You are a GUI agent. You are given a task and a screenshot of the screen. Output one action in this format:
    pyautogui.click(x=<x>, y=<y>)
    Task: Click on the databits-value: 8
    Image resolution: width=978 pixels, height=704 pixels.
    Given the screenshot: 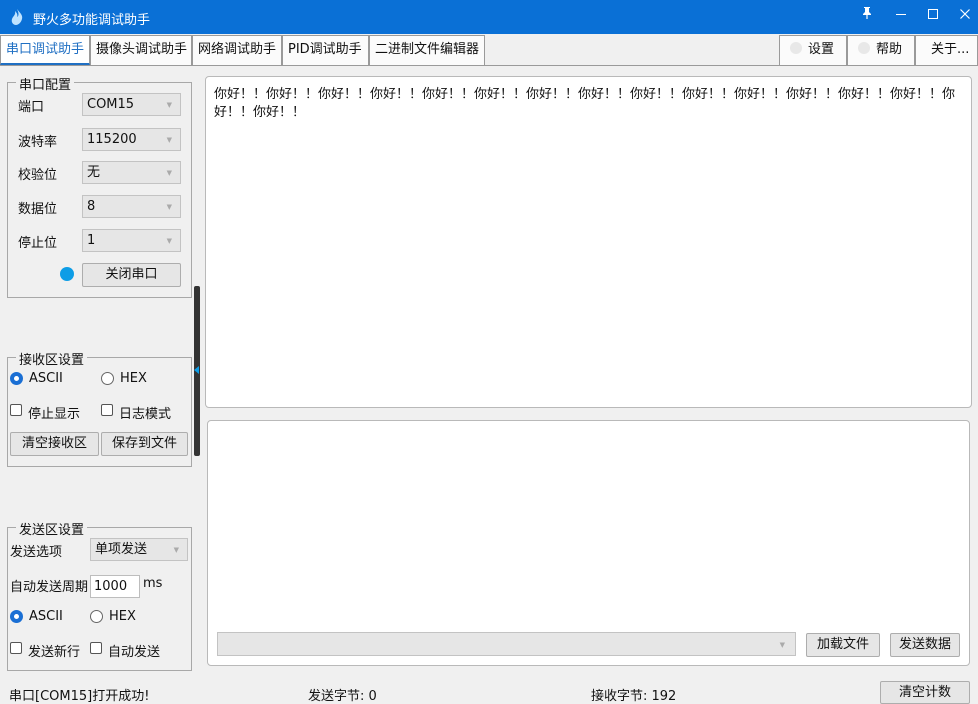 What is the action you would take?
    pyautogui.click(x=91, y=206)
    